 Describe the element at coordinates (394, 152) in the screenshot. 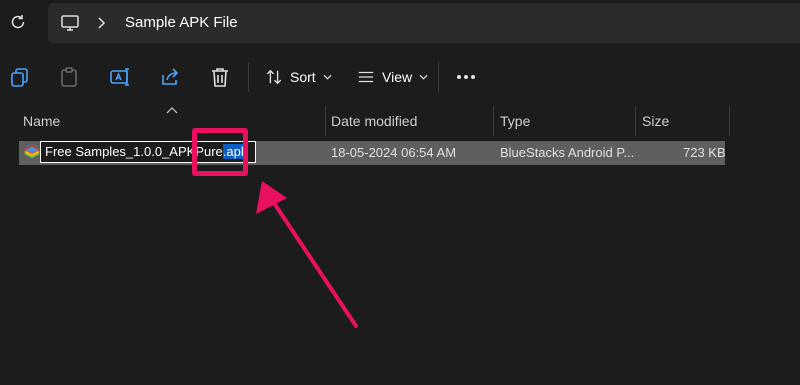

I see `file-date: 18-05-2024 06:54 AM` at that location.